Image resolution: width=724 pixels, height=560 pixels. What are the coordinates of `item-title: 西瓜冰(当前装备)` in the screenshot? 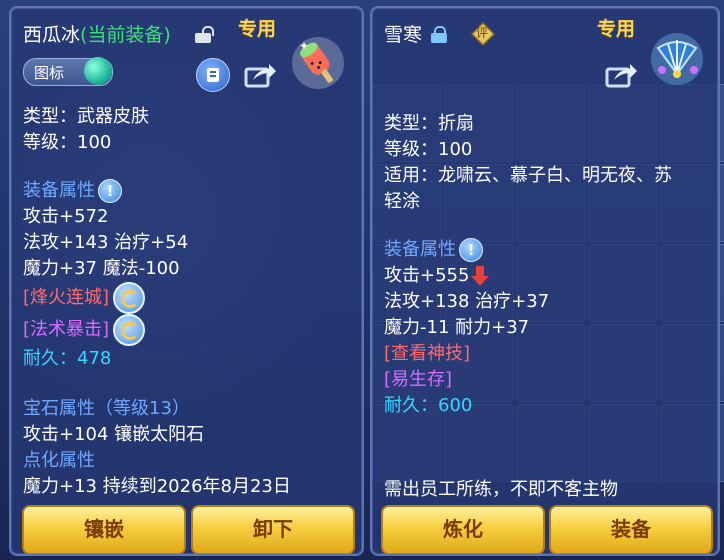 It's located at (97, 33).